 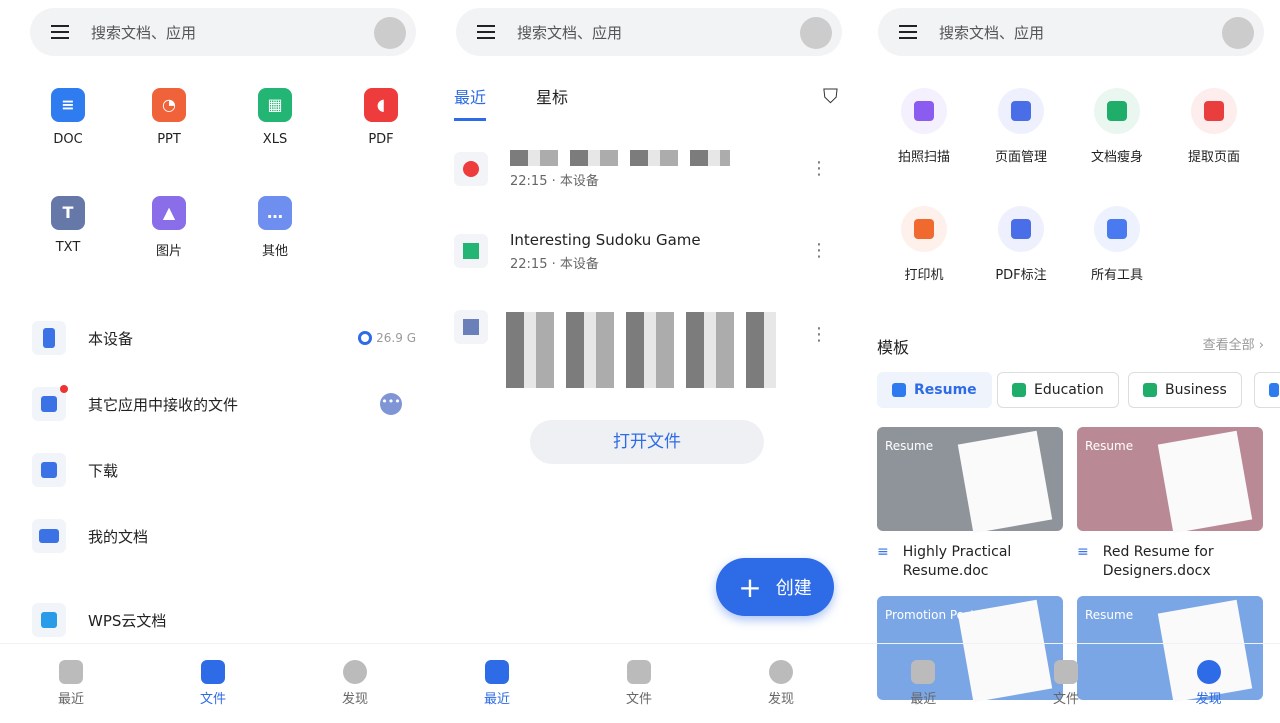 What do you see at coordinates (830, 96) in the screenshot?
I see `filter-icon: ⛉` at bounding box center [830, 96].